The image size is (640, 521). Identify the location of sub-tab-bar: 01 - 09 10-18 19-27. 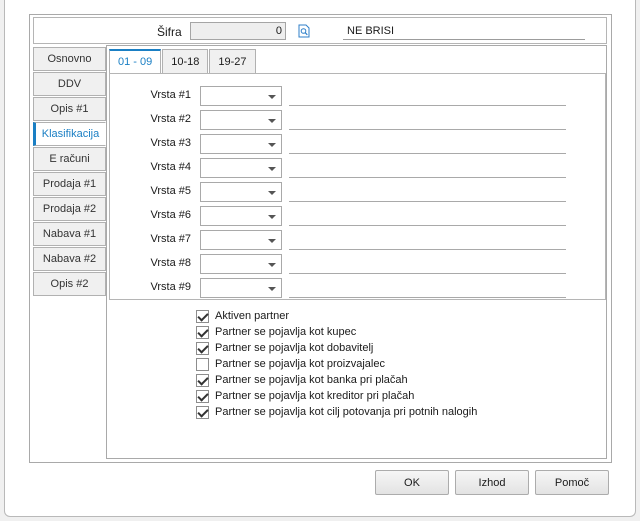
(183, 61).